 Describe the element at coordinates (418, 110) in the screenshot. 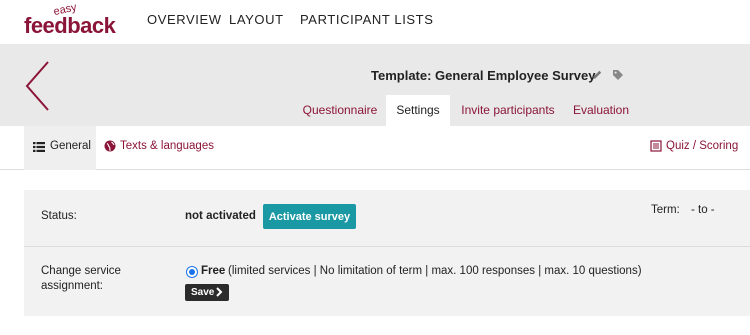

I see `tab-settings: Settings` at that location.